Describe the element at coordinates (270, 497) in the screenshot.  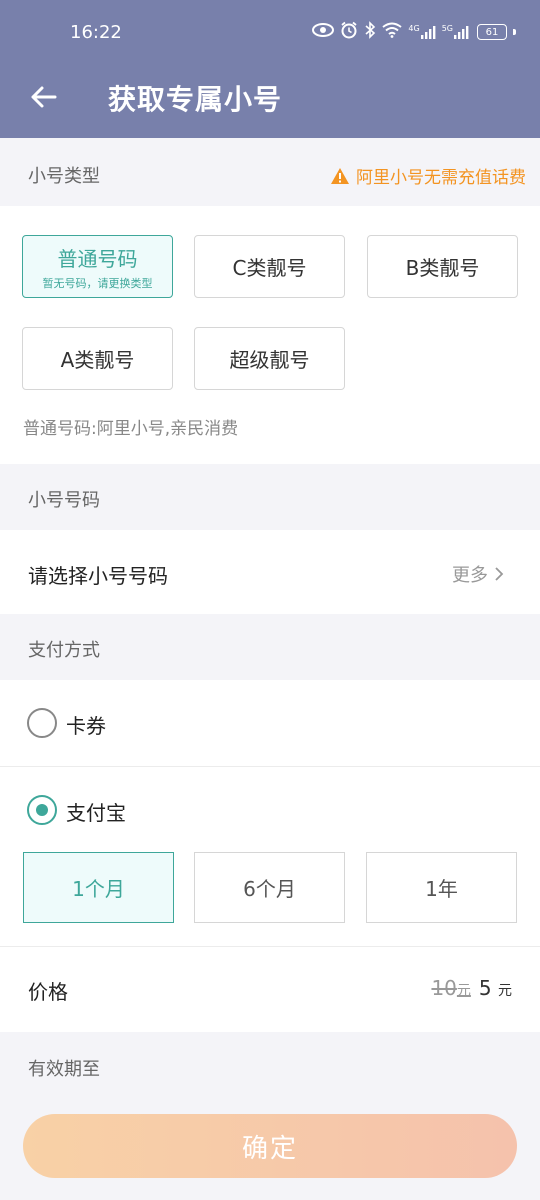
I see `number-section-header: 小号号码` at that location.